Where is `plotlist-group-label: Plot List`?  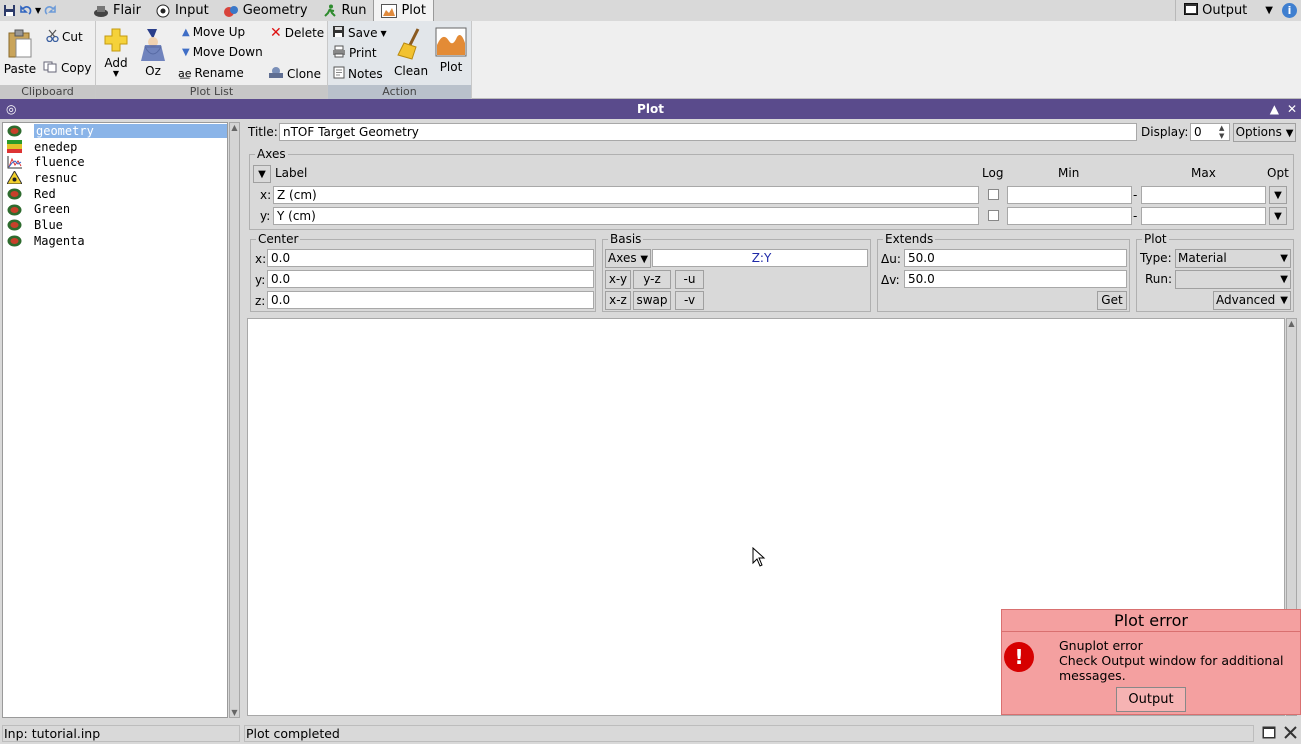 plotlist-group-label: Plot List is located at coordinates (211, 92).